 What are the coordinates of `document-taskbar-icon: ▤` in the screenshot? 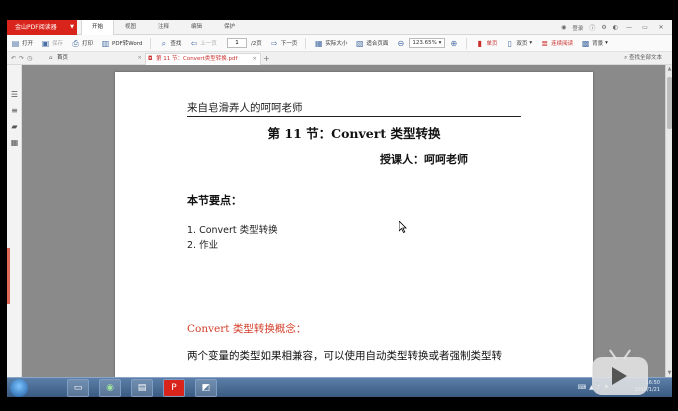 It's located at (142, 388).